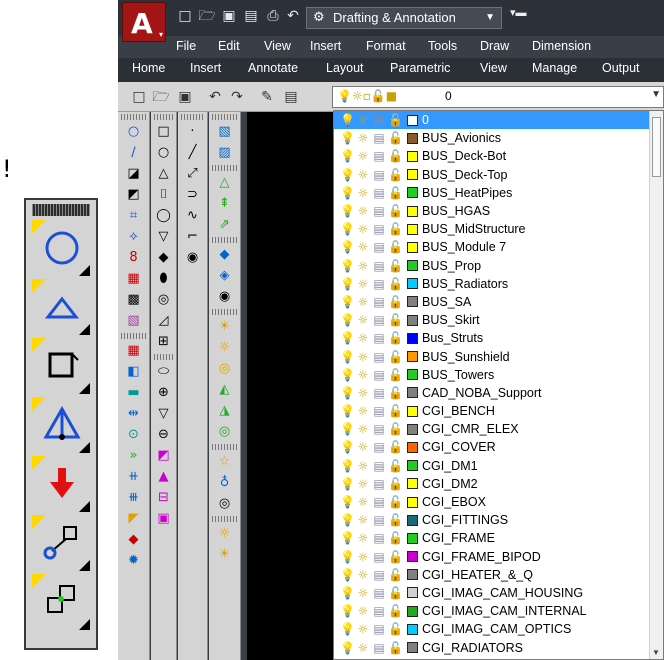  What do you see at coordinates (193, 195) in the screenshot?
I see `arc-icon: ⊃` at bounding box center [193, 195].